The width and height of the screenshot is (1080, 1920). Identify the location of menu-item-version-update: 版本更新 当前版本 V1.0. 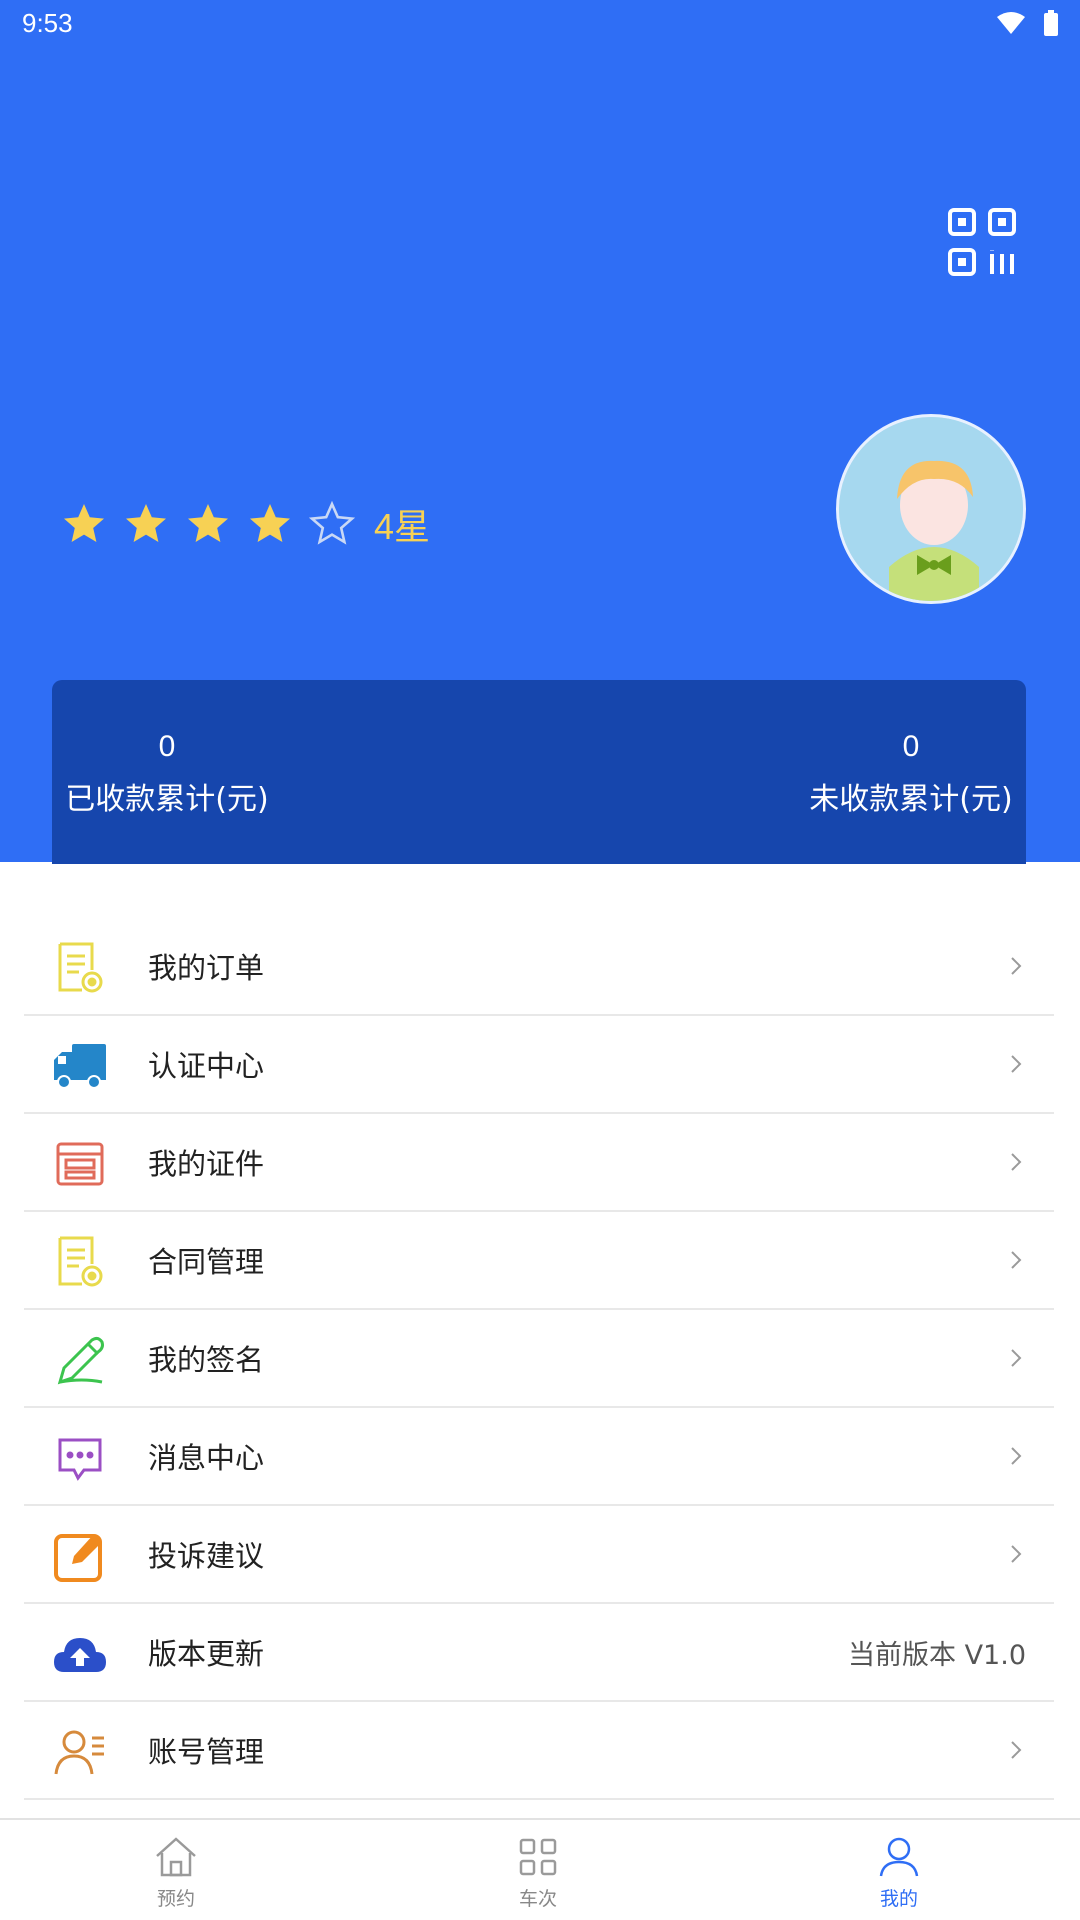
(539, 1653).